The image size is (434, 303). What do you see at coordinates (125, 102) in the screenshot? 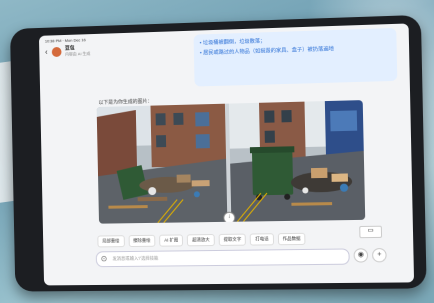
I see `reply-caption: 以下是为你生成的图片：` at bounding box center [125, 102].